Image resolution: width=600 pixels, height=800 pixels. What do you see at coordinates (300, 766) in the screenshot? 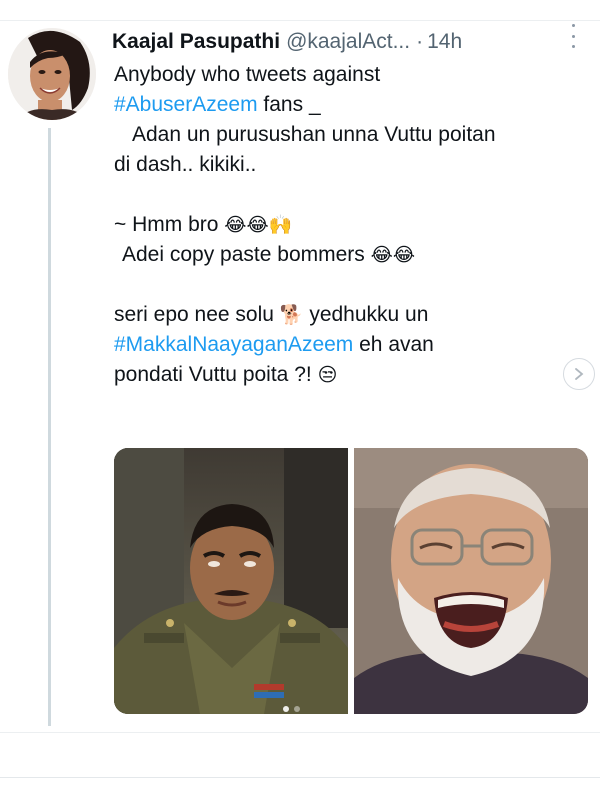
I see `footer-area` at bounding box center [300, 766].